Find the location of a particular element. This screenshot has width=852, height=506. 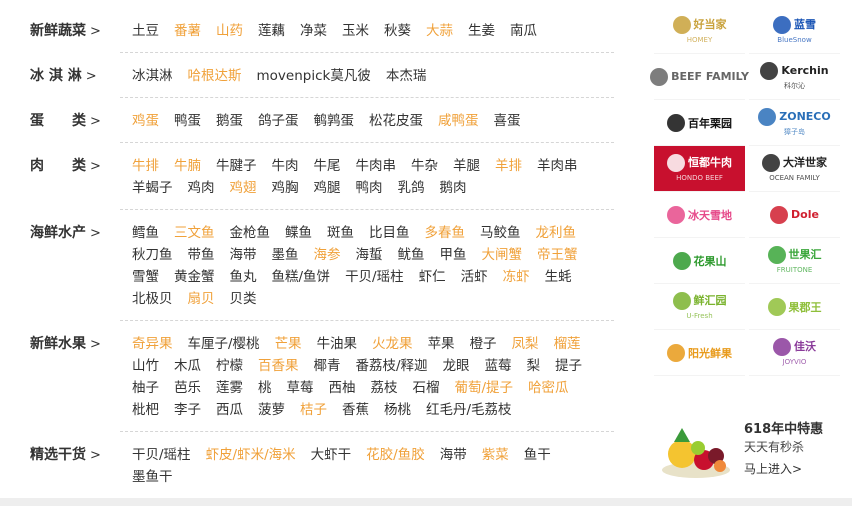

category-link: 提子 is located at coordinates (568, 366).